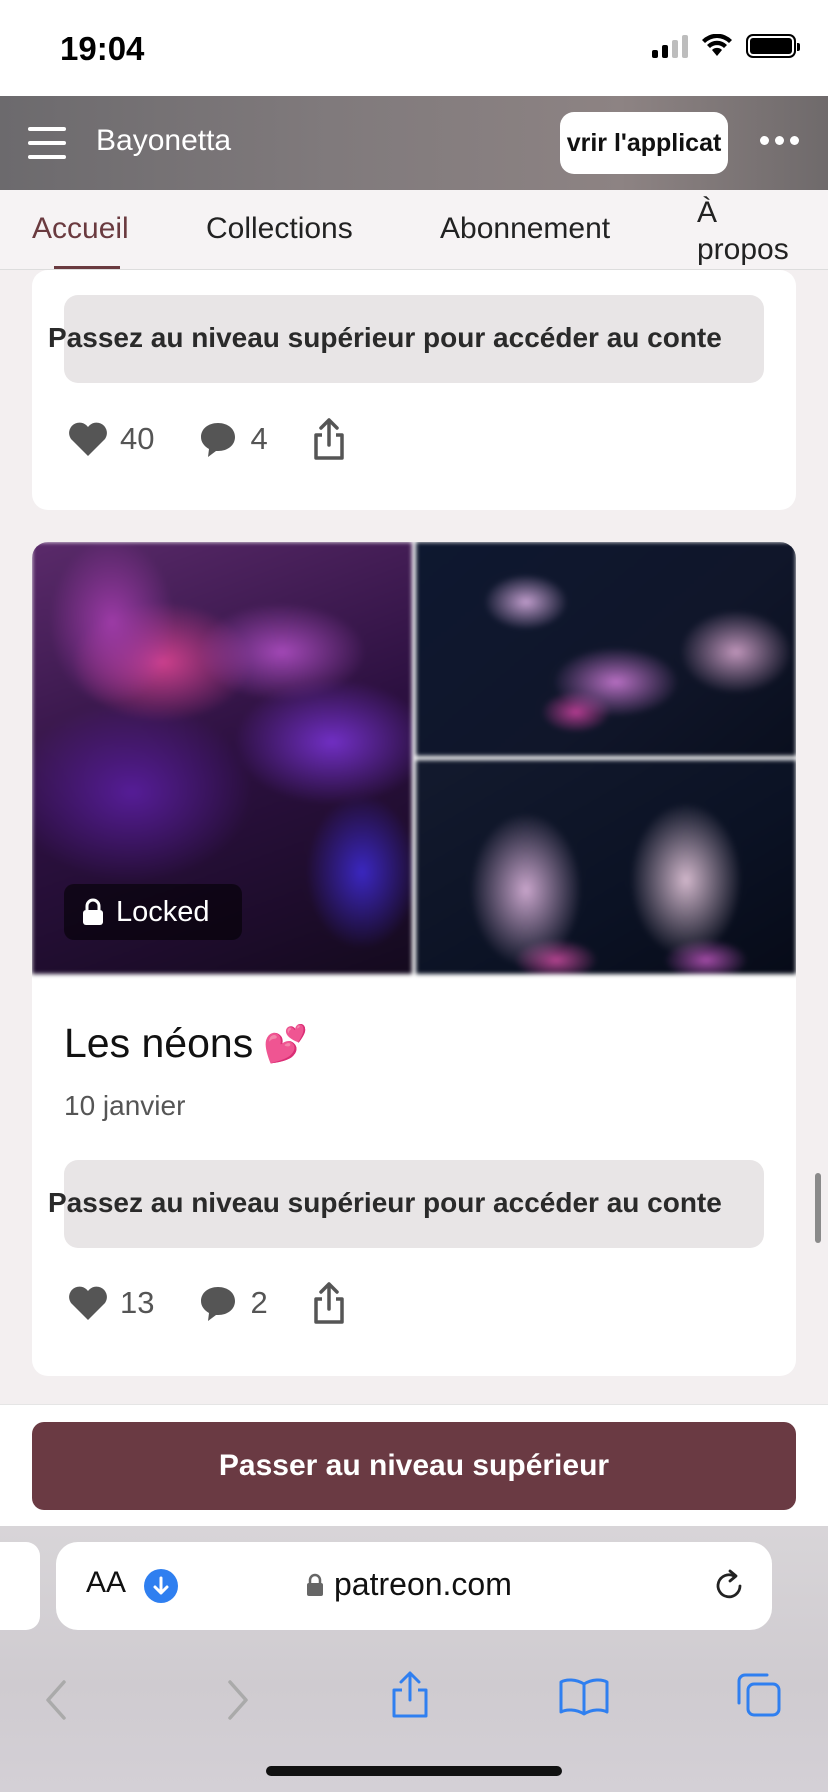 The image size is (828, 1792). Describe the element at coordinates (137, 1302) in the screenshot. I see `like-count: 13` at that location.